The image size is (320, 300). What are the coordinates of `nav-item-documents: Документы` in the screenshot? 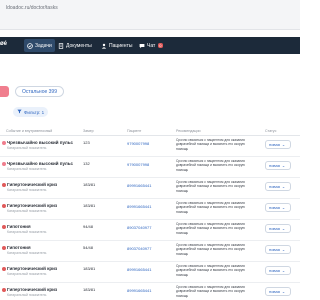 It's located at (75, 45).